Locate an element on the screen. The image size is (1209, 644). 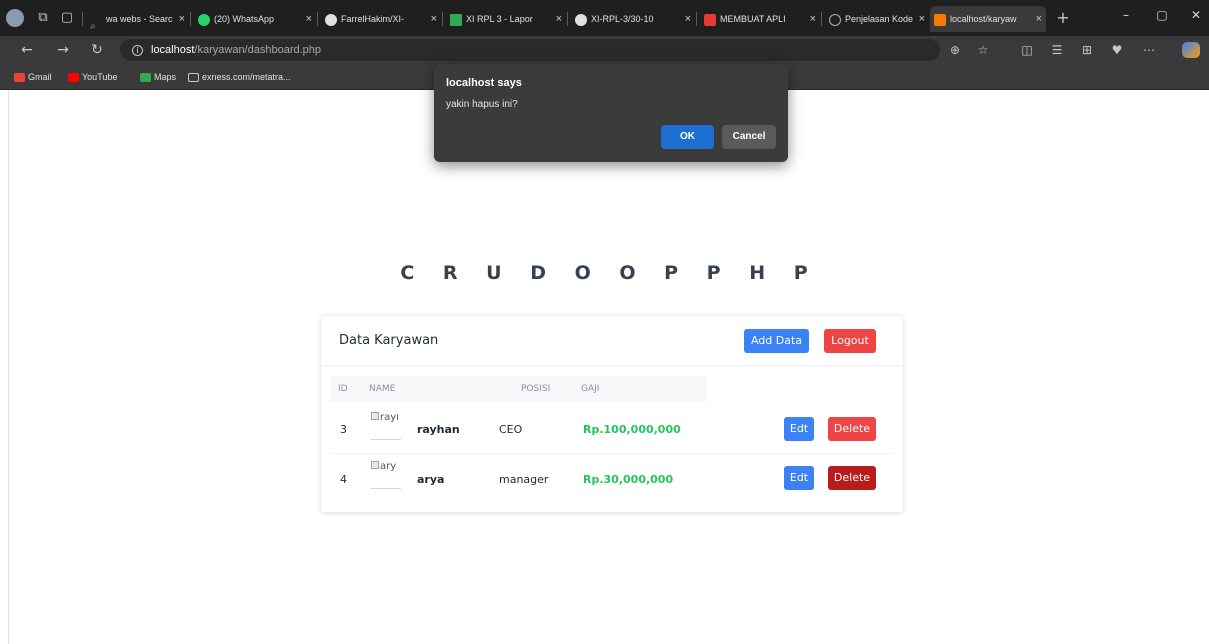
logout-button: Logout is located at coordinates (850, 341).